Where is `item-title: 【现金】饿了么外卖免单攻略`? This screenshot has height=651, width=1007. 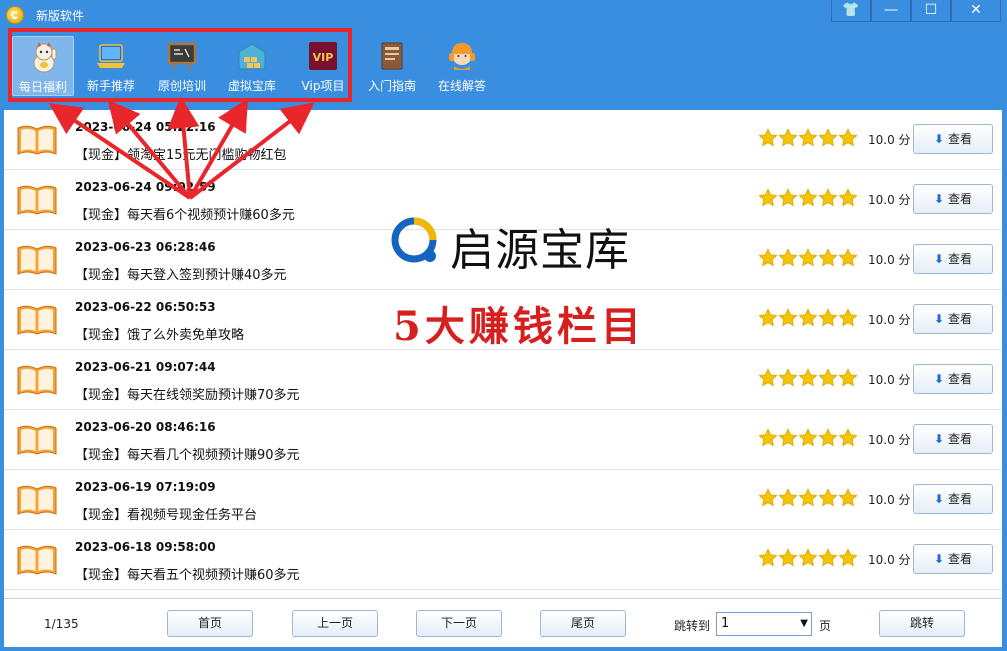
item-title: 【现金】饿了么外卖免单攻略 is located at coordinates (159, 333).